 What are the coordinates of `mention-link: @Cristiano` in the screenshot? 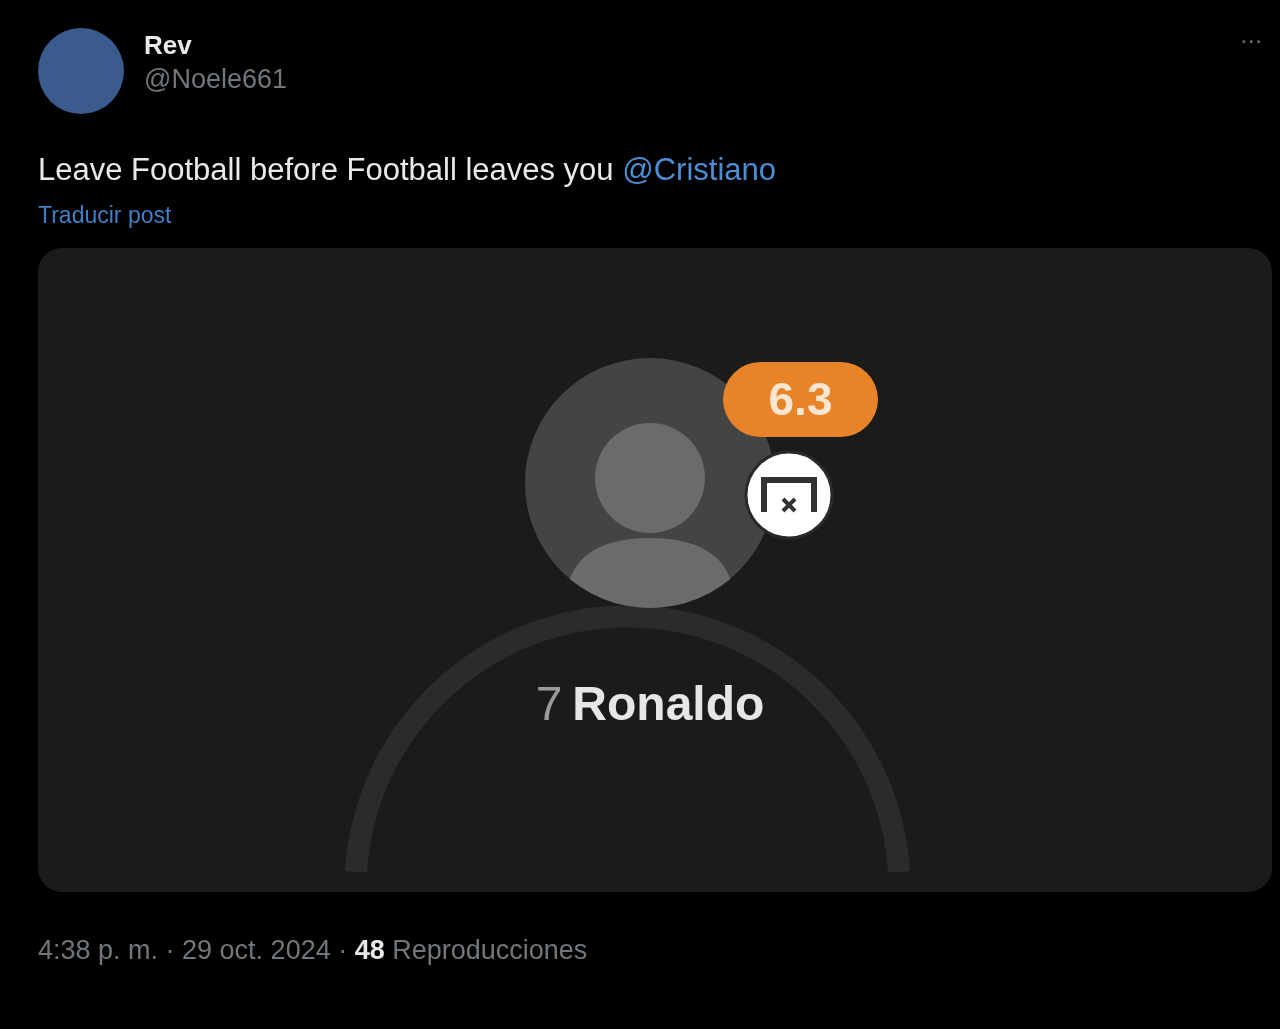 It's located at (699, 169).